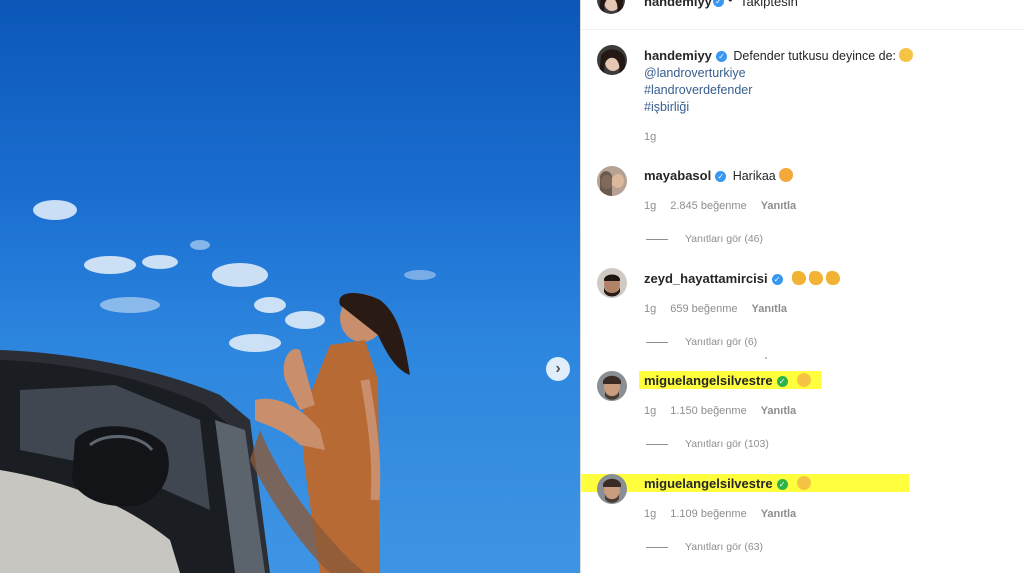 The width and height of the screenshot is (1024, 573). I want to click on next-photo-button: ›, so click(558, 369).